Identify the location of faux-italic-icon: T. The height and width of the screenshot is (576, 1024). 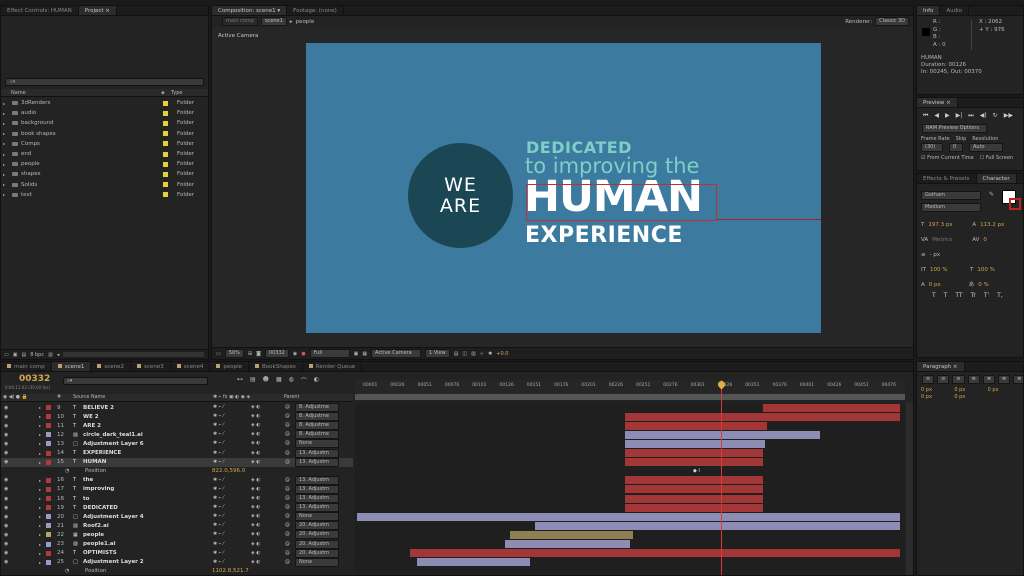
(946, 295).